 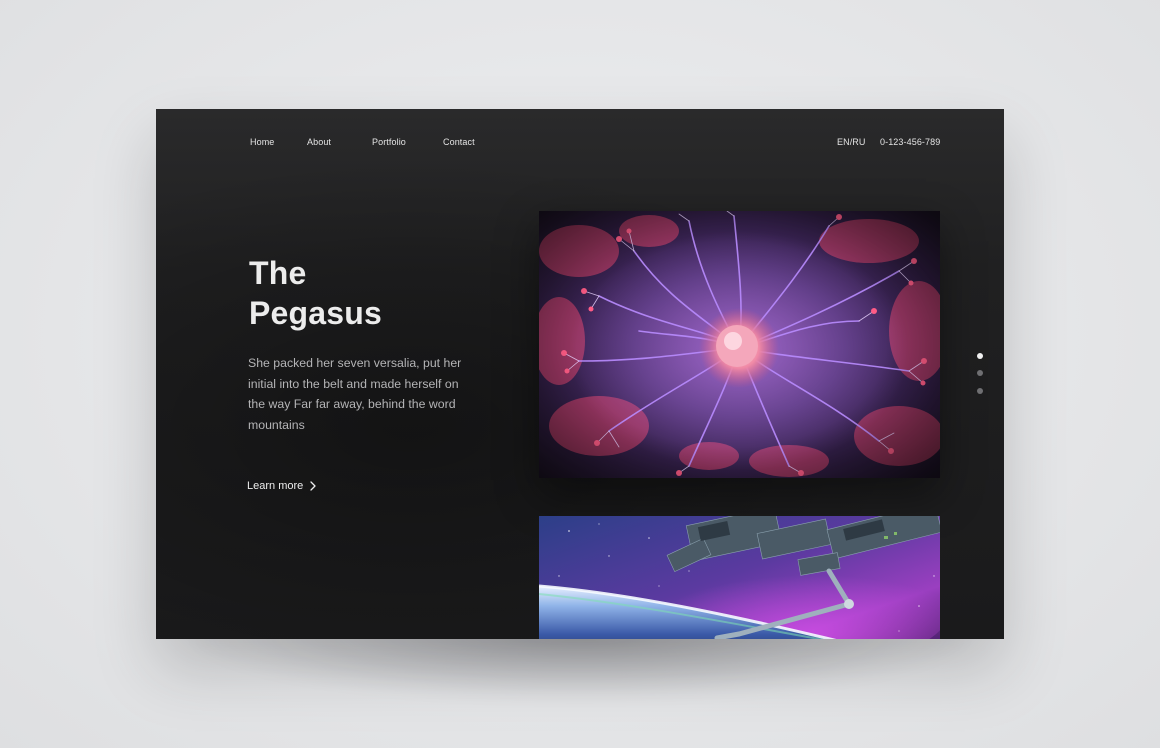 What do you see at coordinates (389, 142) in the screenshot?
I see `nav-portfolio-link: Portfolio` at bounding box center [389, 142].